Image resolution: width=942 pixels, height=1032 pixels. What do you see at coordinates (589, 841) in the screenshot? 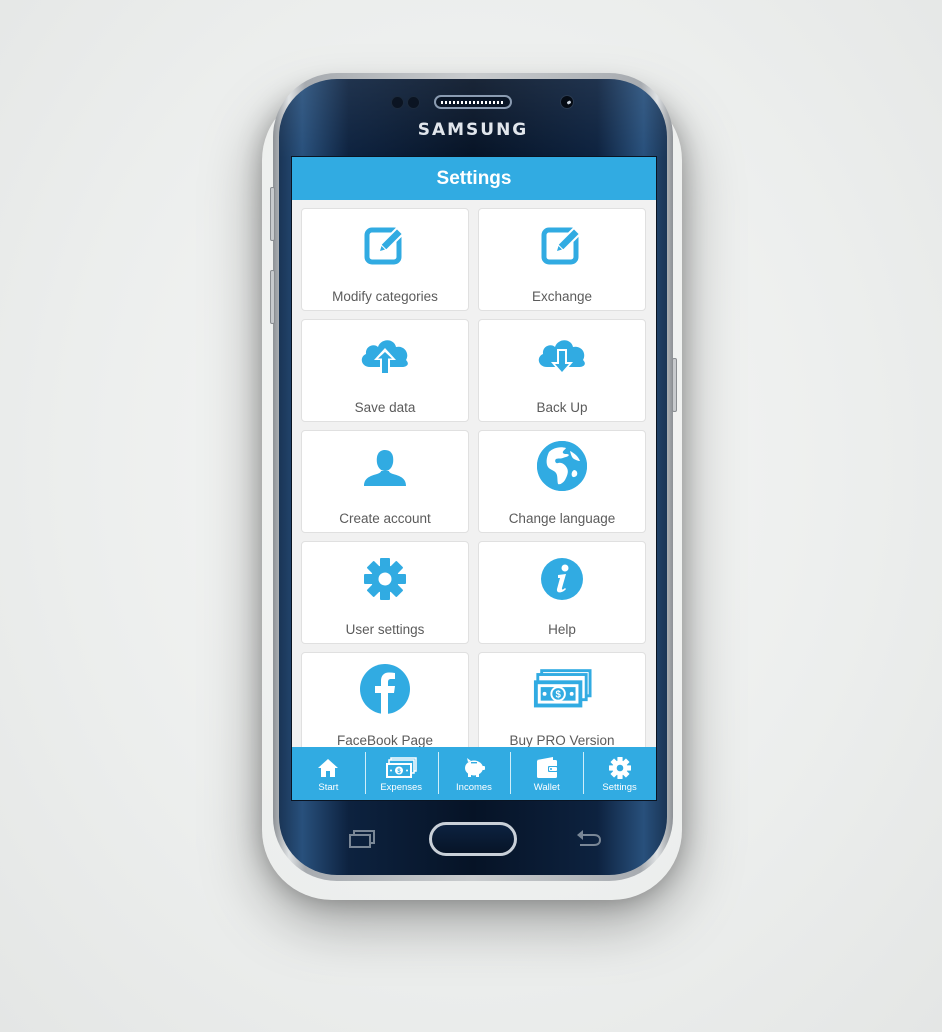
I see `back-icon` at bounding box center [589, 841].